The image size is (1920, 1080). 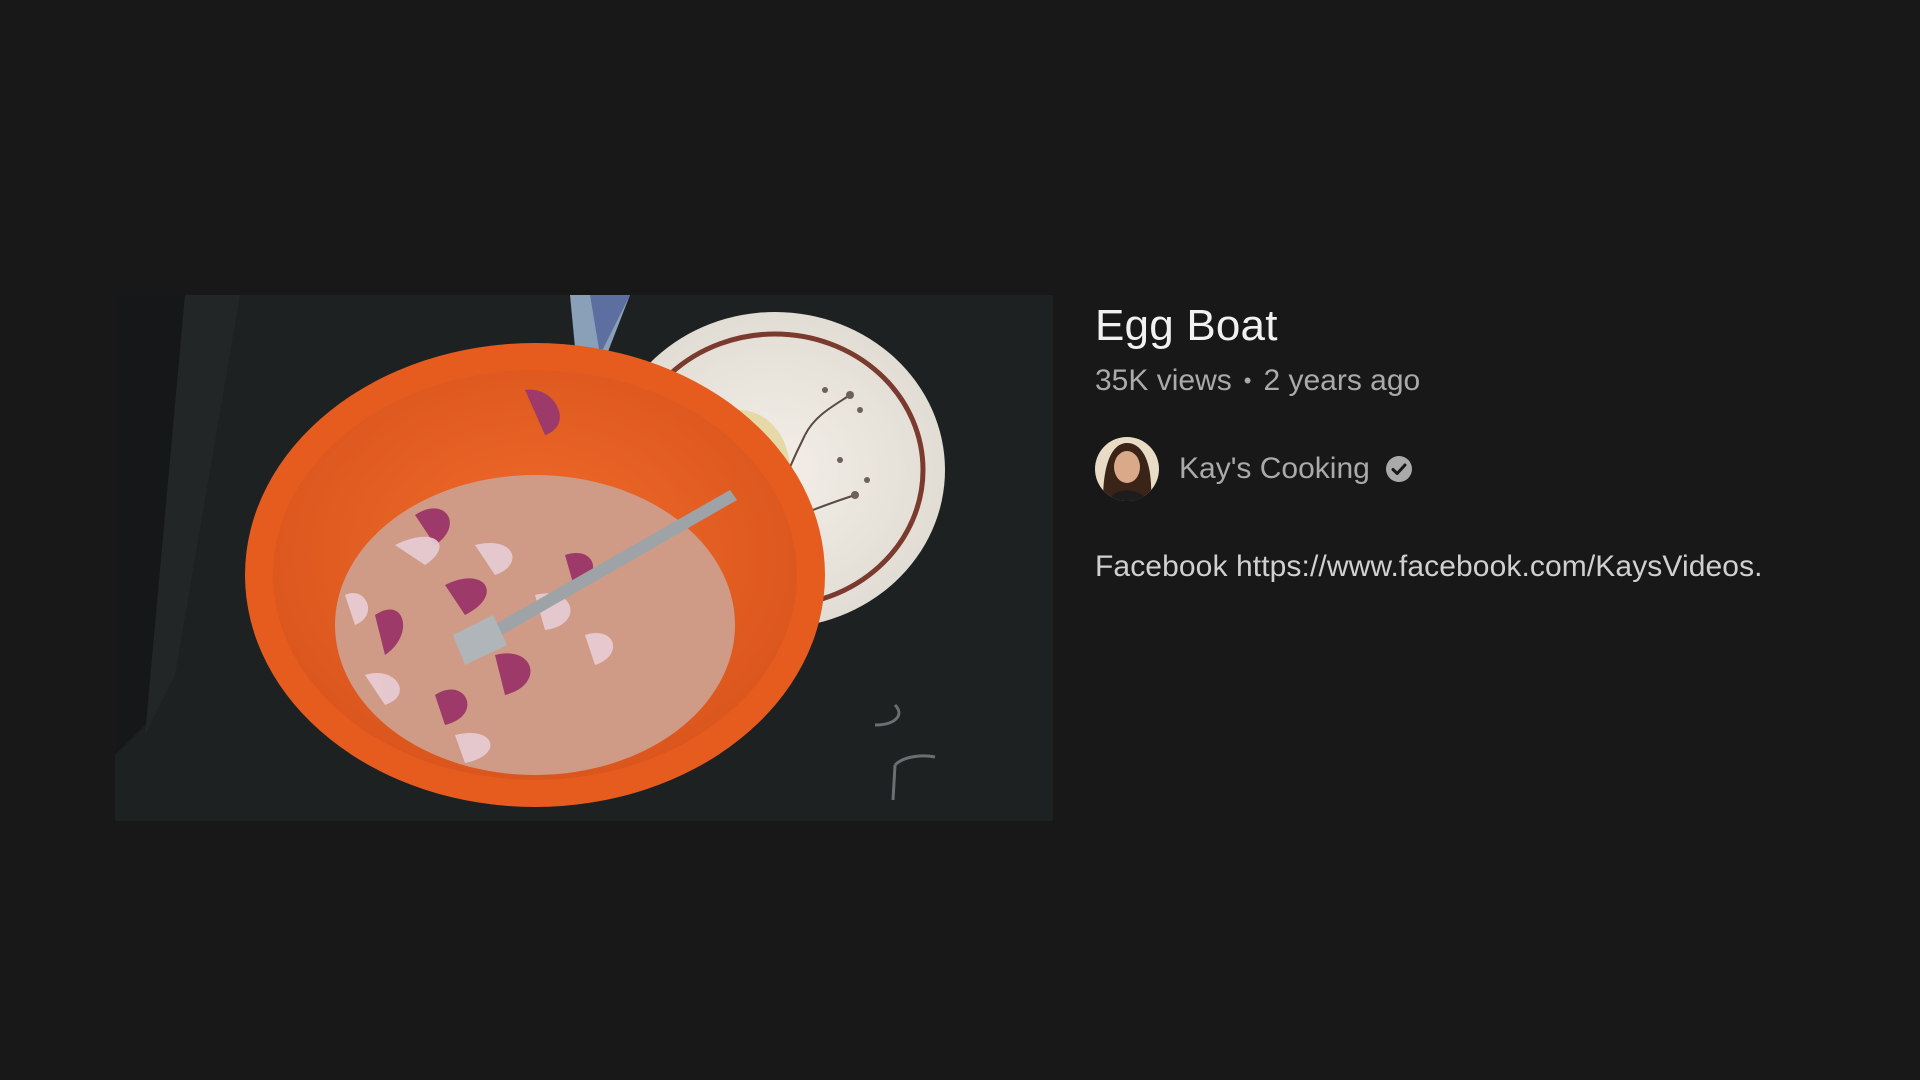 What do you see at coordinates (1399, 469) in the screenshot?
I see `verified-check-icon` at bounding box center [1399, 469].